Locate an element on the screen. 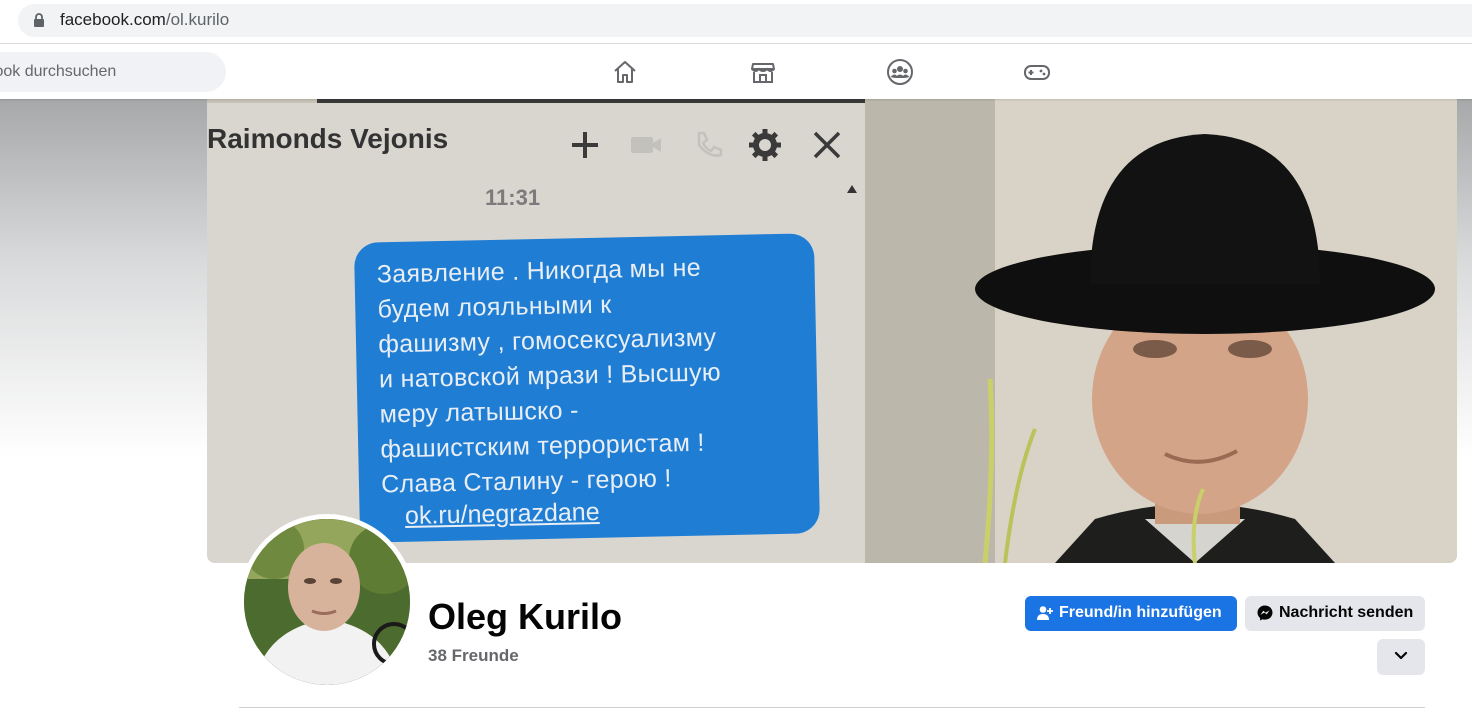 This screenshot has width=1472, height=722. video-icon is located at coordinates (646, 145).